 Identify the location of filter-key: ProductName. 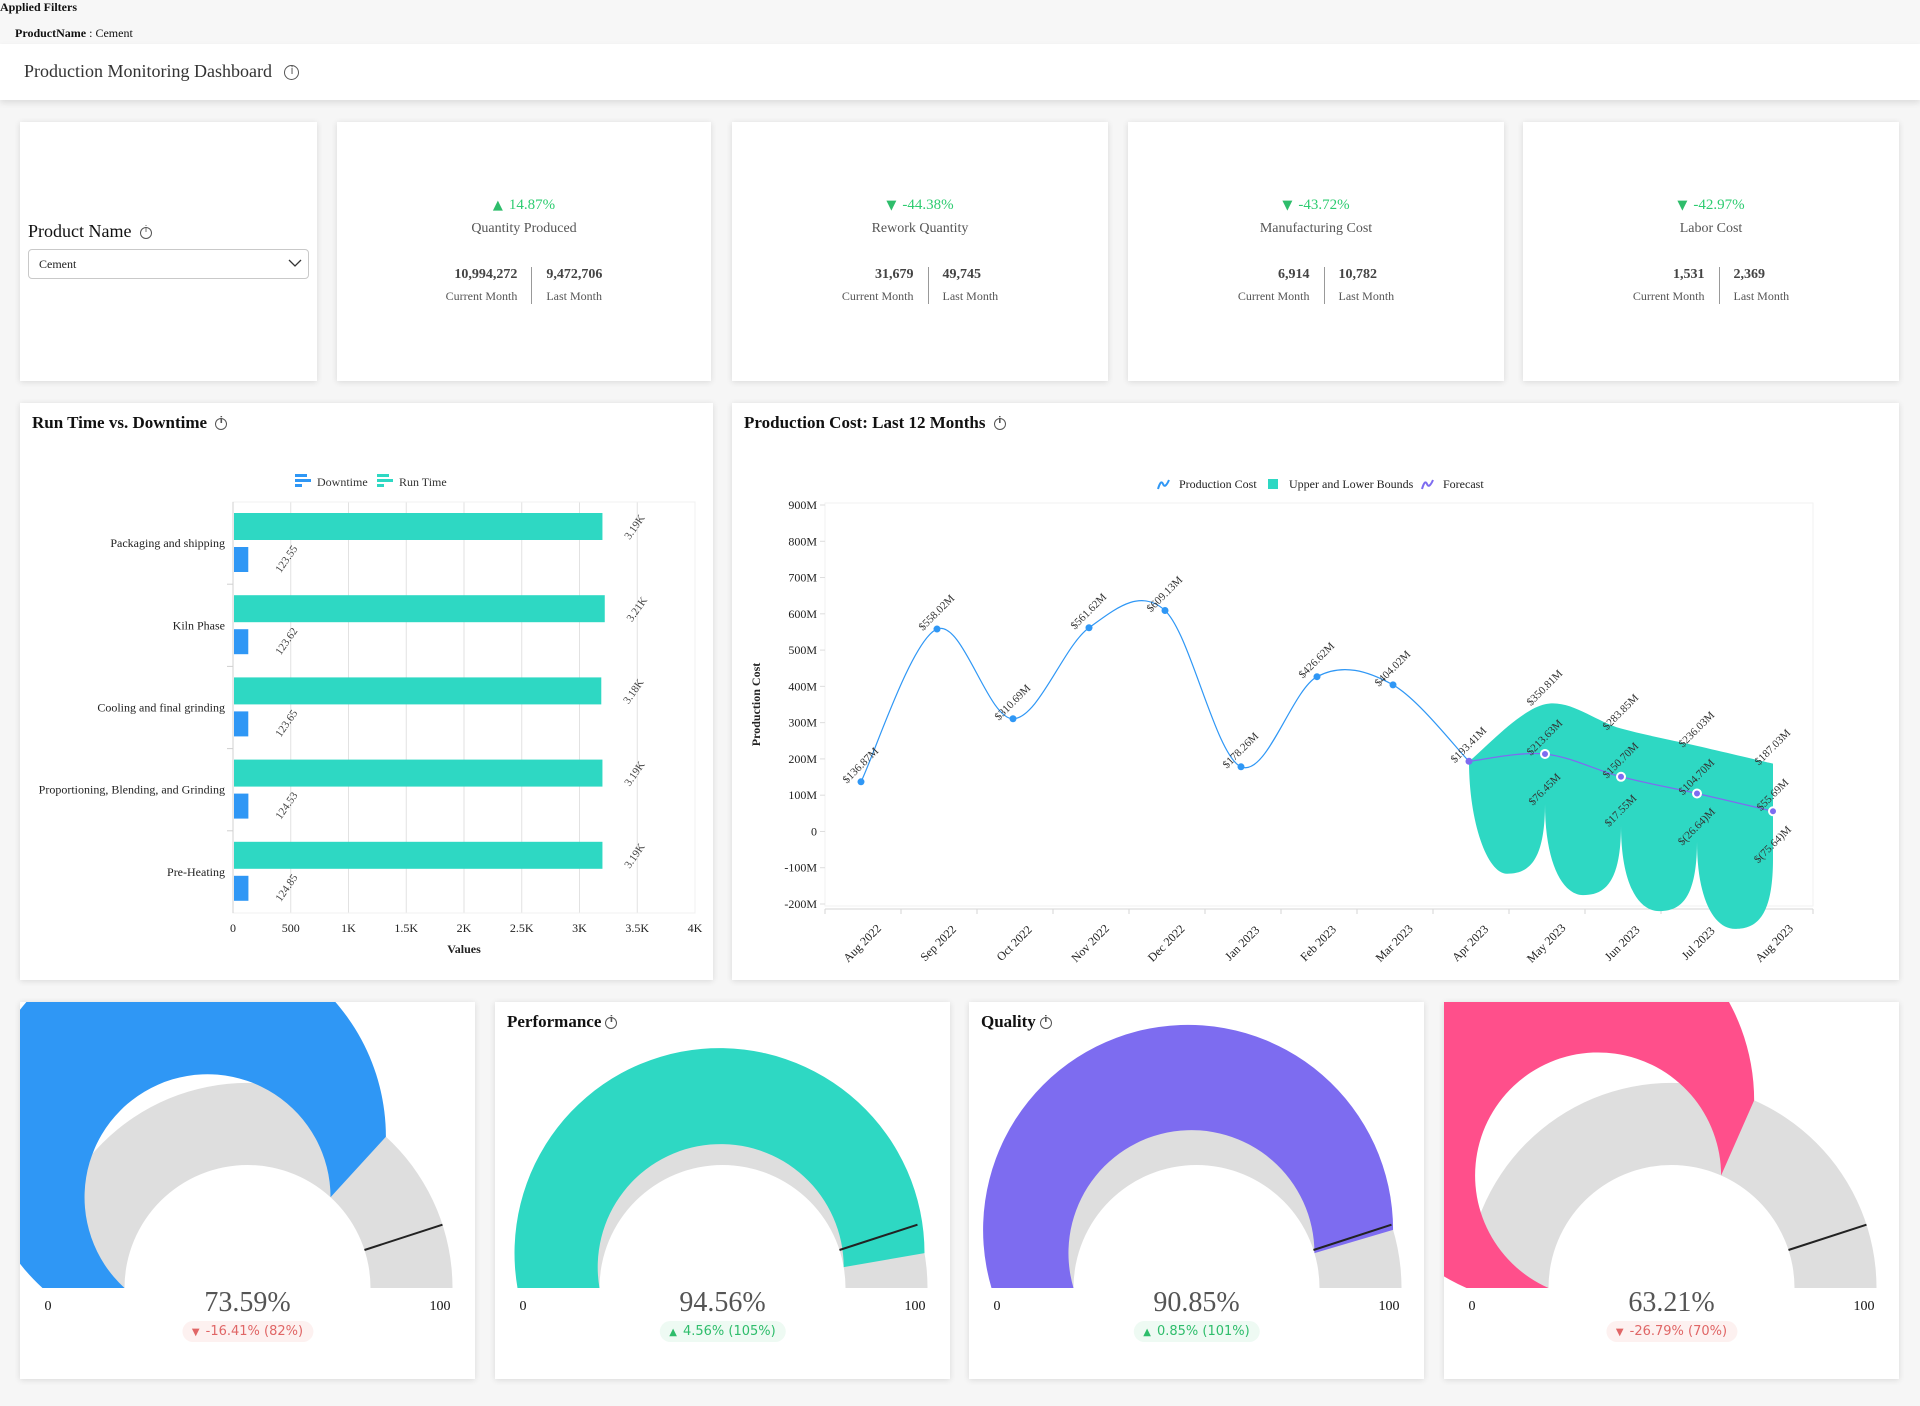
(51, 33).